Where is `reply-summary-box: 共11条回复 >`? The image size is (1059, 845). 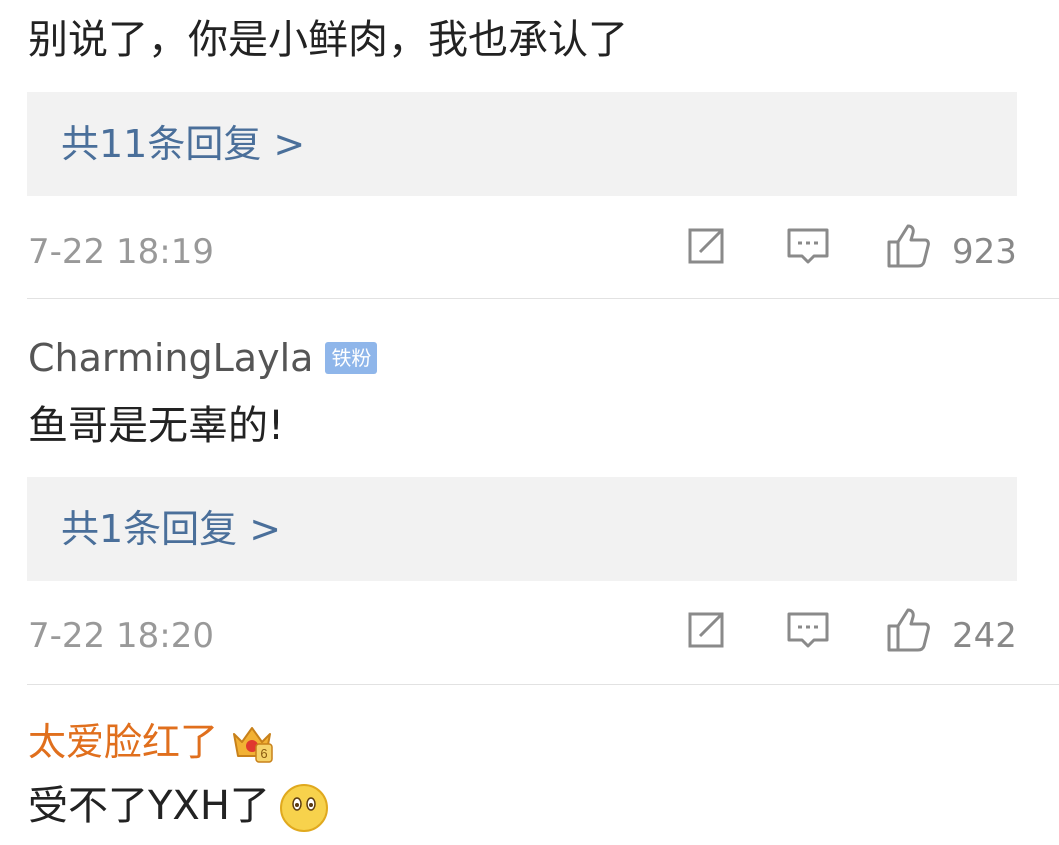
reply-summary-box: 共11条回复 > is located at coordinates (522, 144).